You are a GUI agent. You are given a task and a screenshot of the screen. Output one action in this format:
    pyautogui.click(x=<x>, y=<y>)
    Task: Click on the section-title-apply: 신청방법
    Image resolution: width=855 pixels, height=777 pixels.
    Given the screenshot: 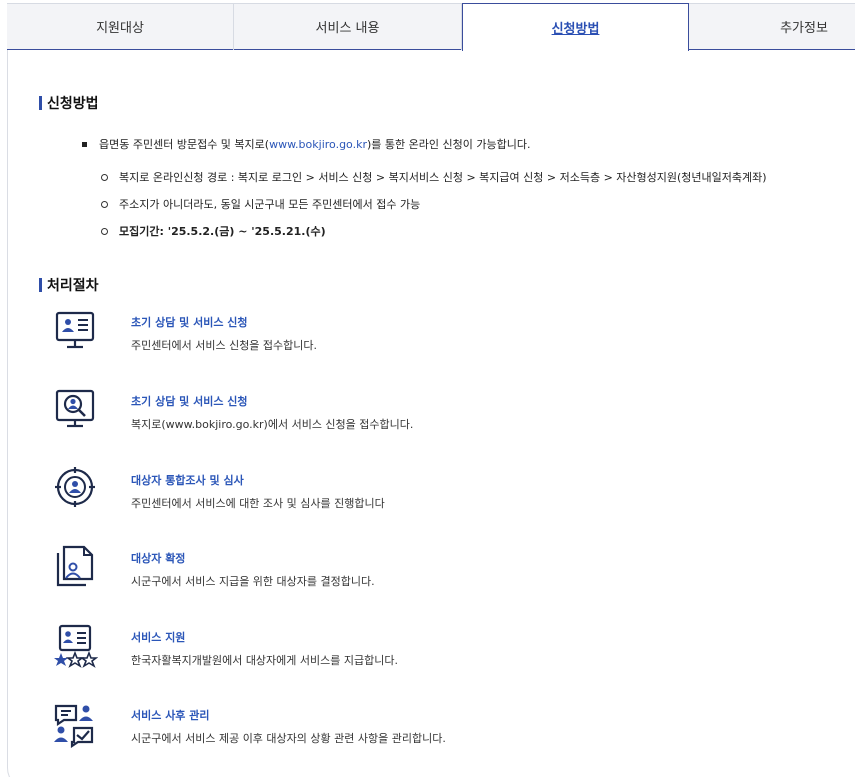 What is the action you would take?
    pyautogui.click(x=69, y=103)
    